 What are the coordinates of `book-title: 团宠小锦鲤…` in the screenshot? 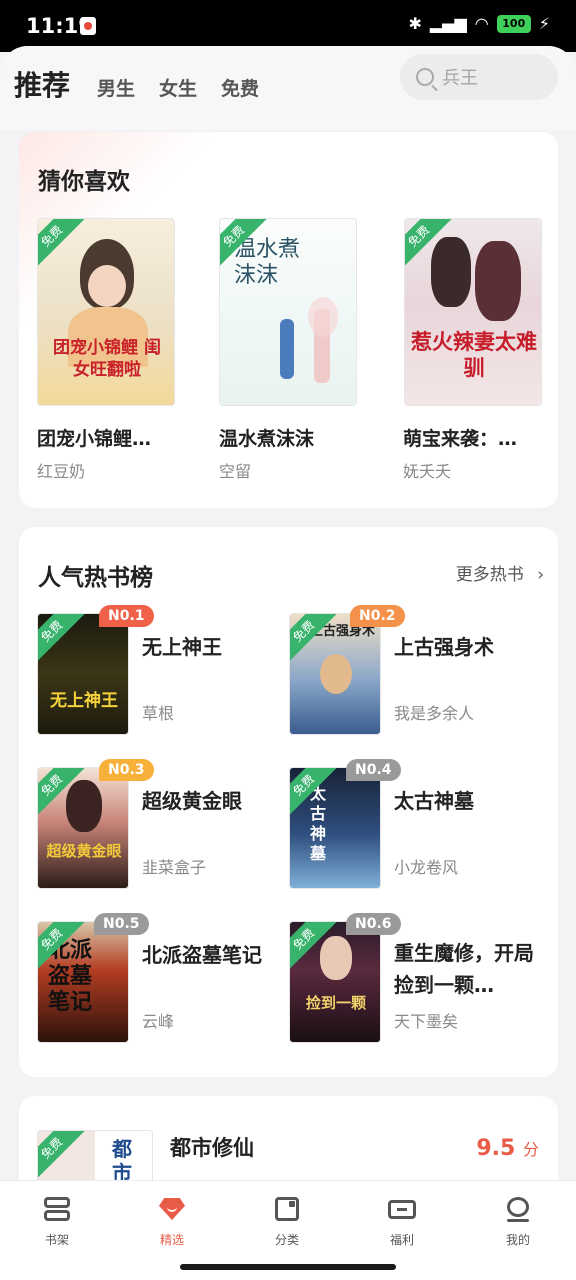 It's located at (107, 437).